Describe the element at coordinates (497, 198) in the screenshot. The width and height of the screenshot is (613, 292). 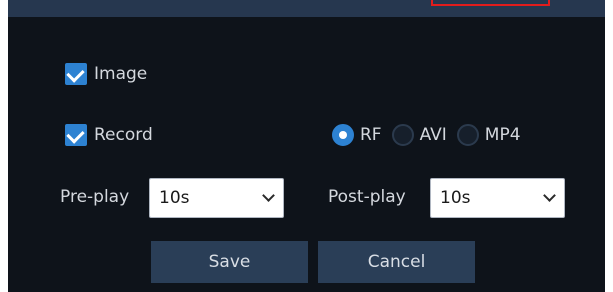
I see `post-play-select: 10s` at that location.